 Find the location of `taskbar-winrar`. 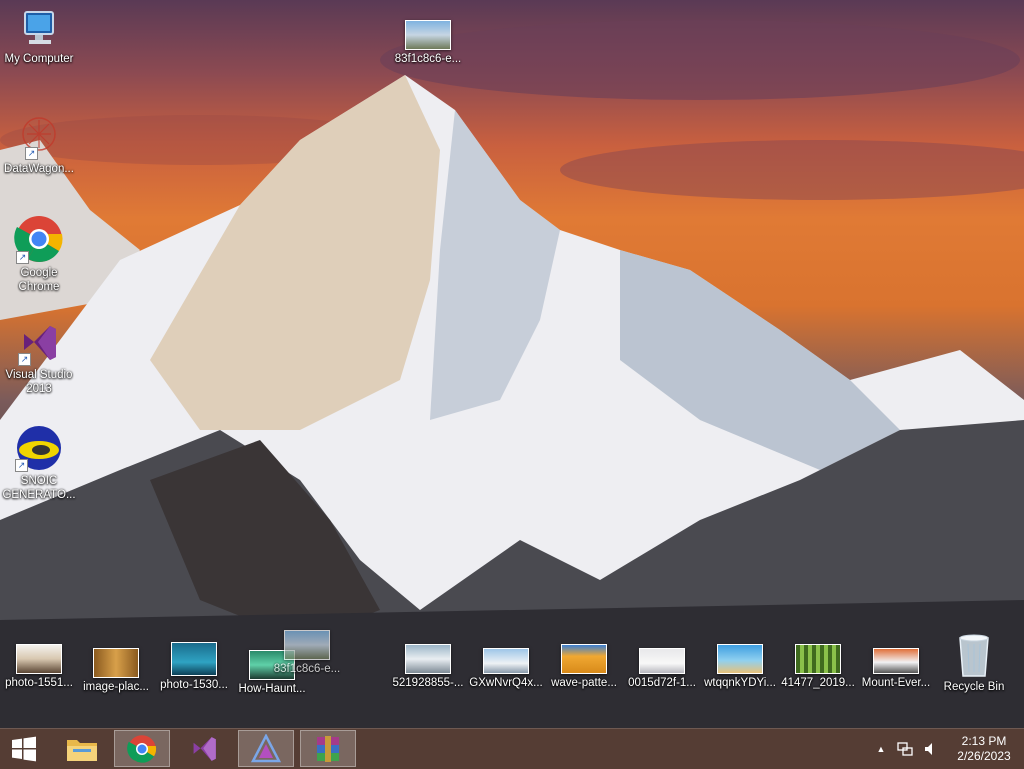

taskbar-winrar is located at coordinates (328, 748).